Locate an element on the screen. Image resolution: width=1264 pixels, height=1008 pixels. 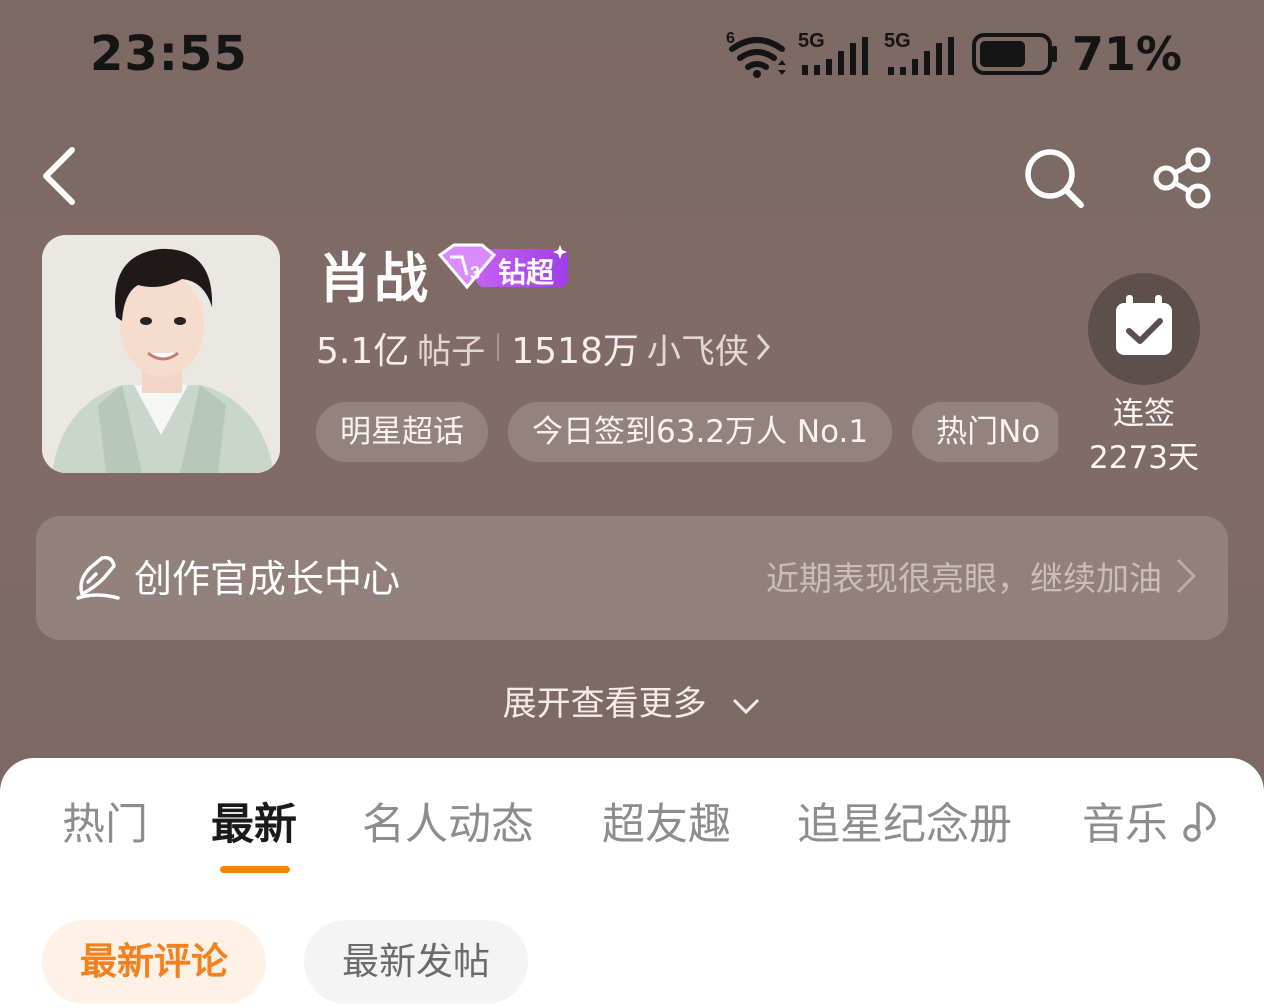
tab-hot: 热门 is located at coordinates (105, 821).